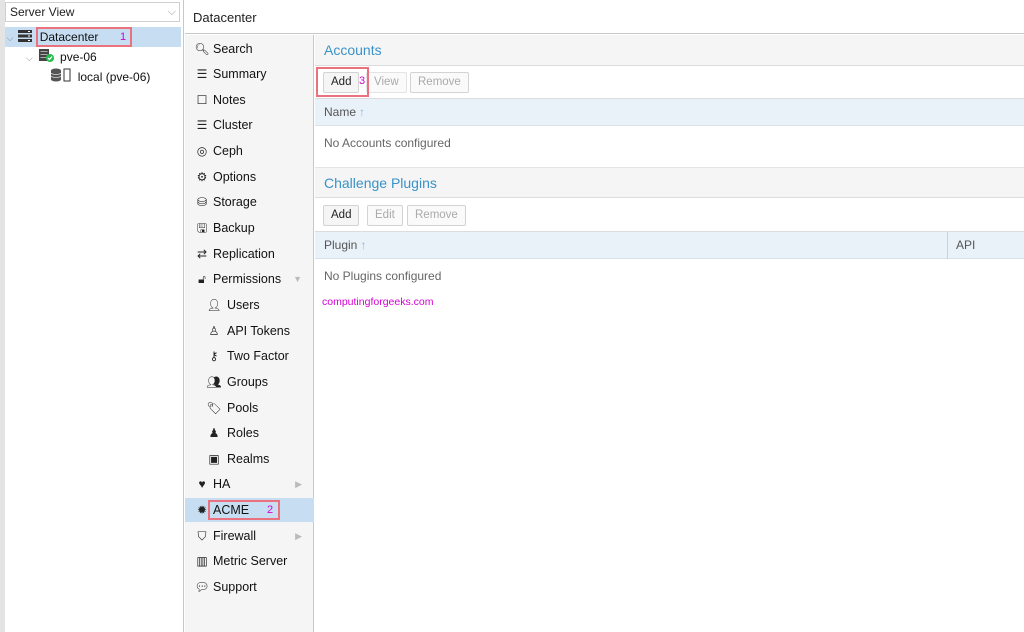  What do you see at coordinates (225, 17) in the screenshot?
I see `page-title: Datacenter` at bounding box center [225, 17].